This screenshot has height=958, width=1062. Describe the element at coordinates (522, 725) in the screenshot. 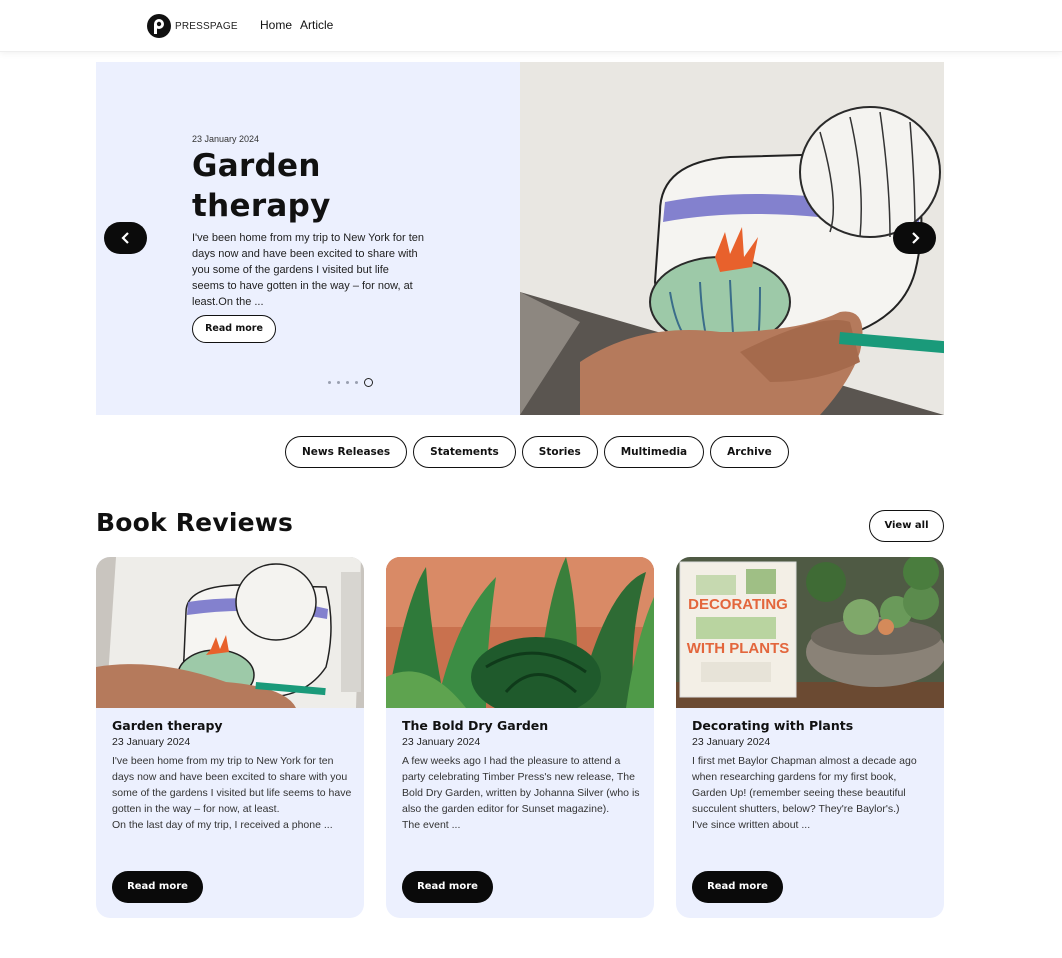

I see `card-title: The Bold Dry Garden` at that location.